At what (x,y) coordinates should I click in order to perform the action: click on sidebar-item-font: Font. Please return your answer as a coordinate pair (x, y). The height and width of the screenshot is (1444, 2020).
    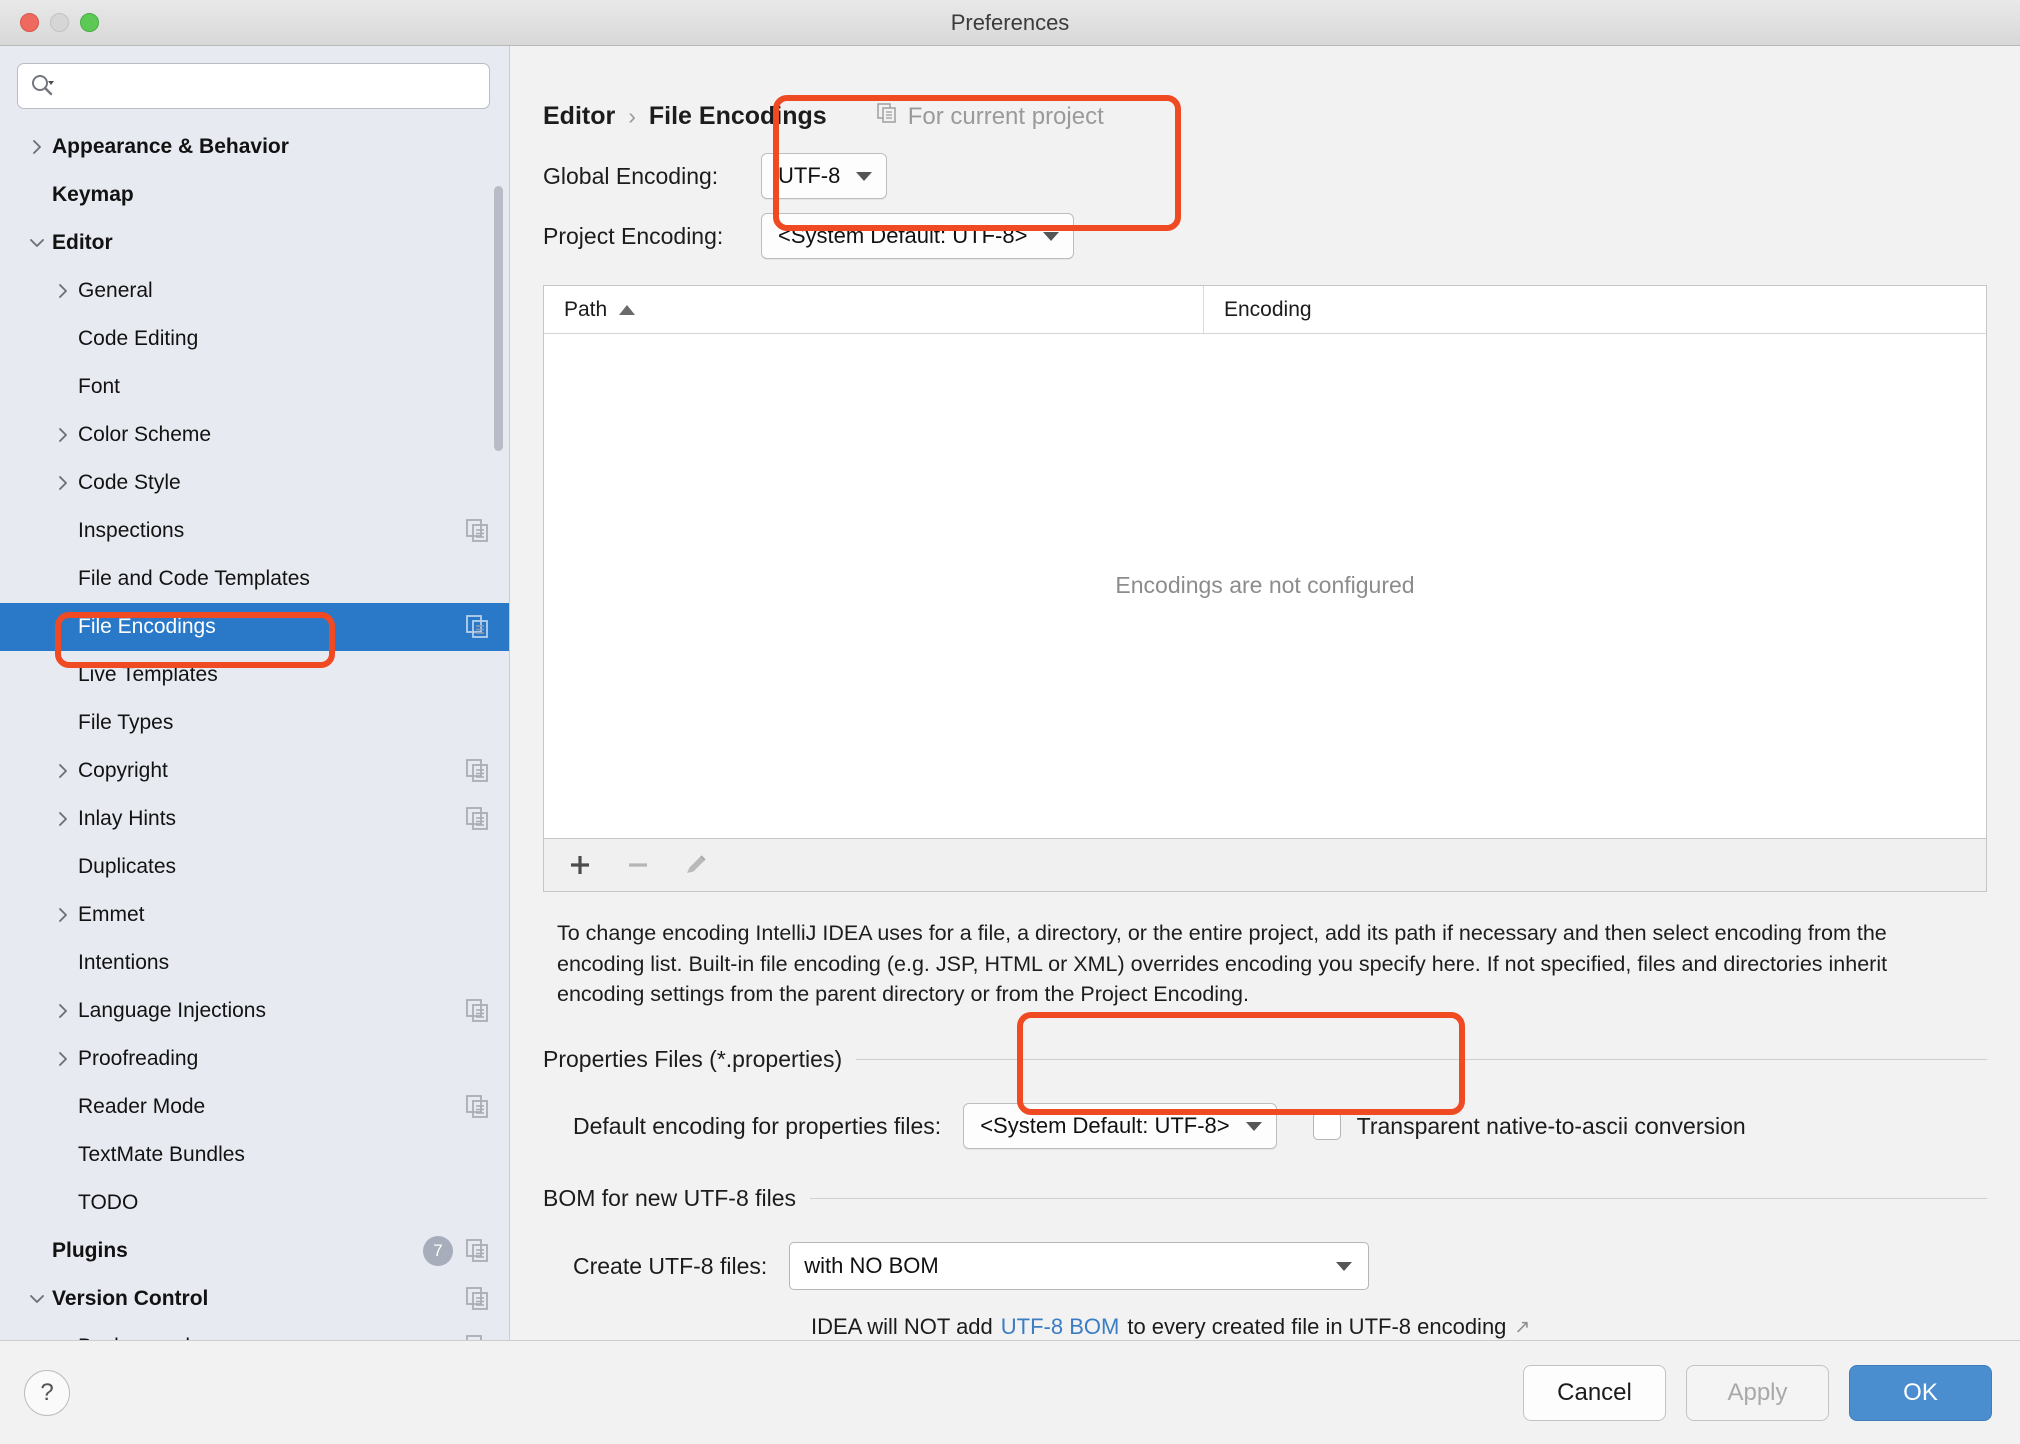
    Looking at the image, I should click on (254, 387).